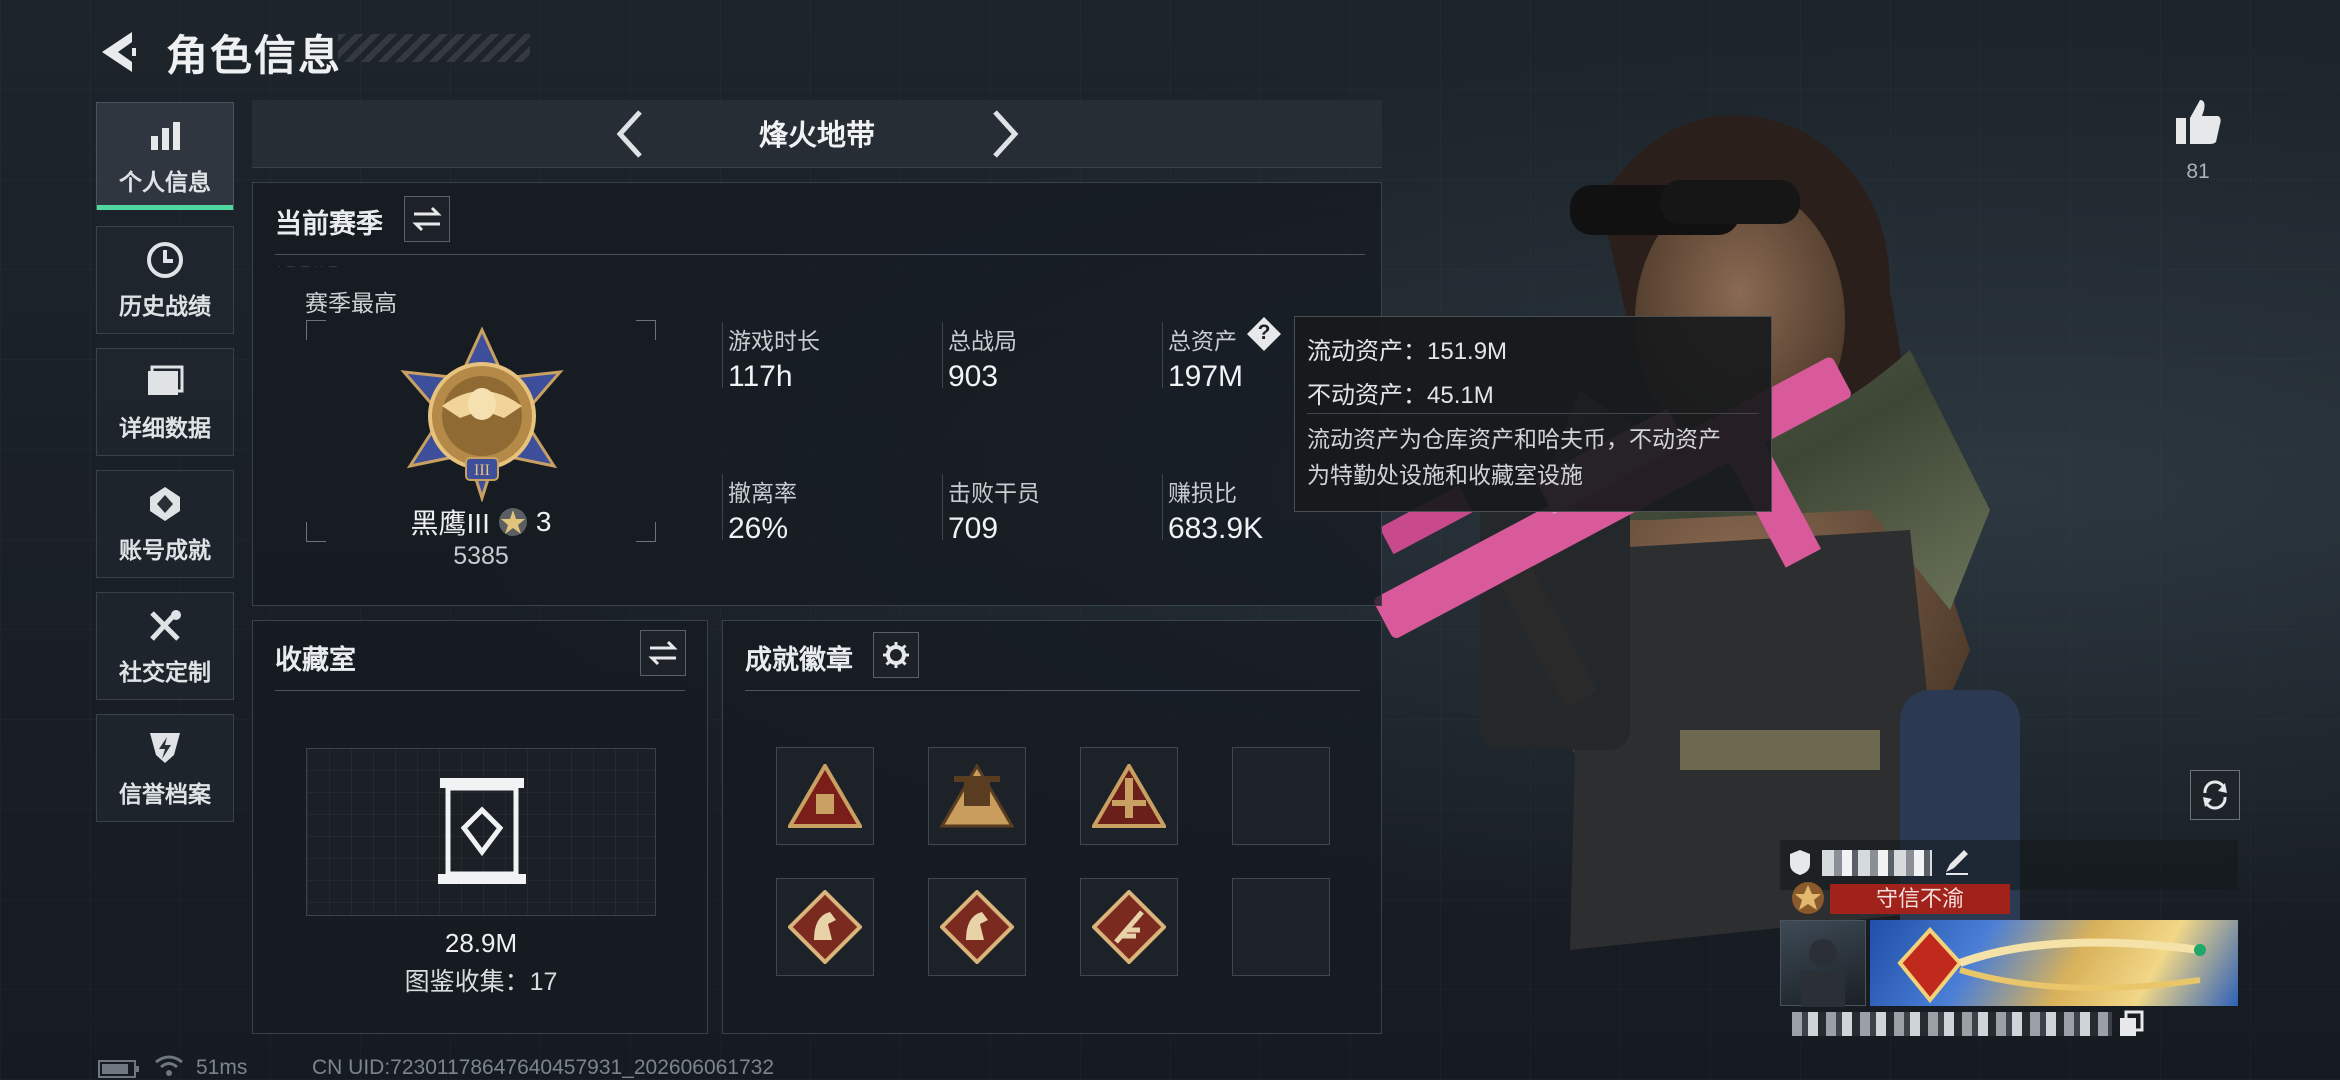 This screenshot has width=2340, height=1080. I want to click on mode-title: 烽火地带, so click(816, 136).